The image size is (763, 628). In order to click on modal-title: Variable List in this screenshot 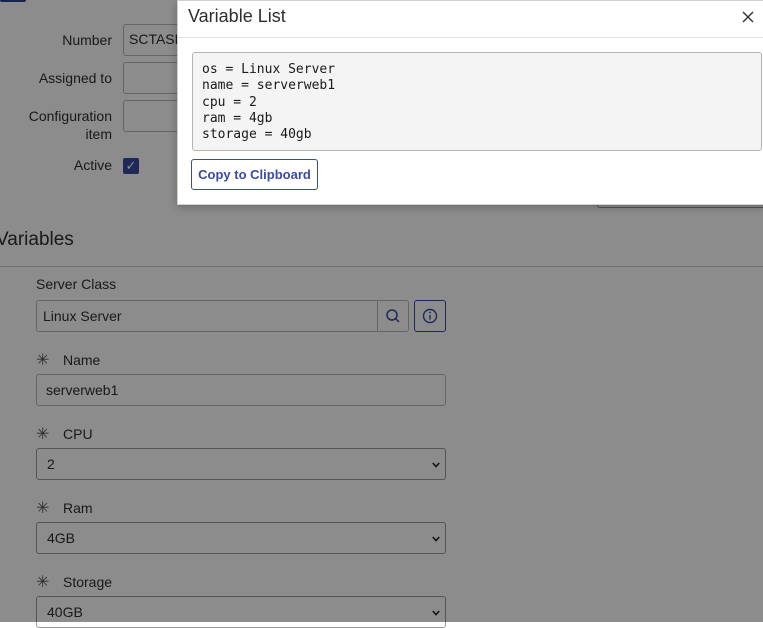, I will do `click(237, 16)`.